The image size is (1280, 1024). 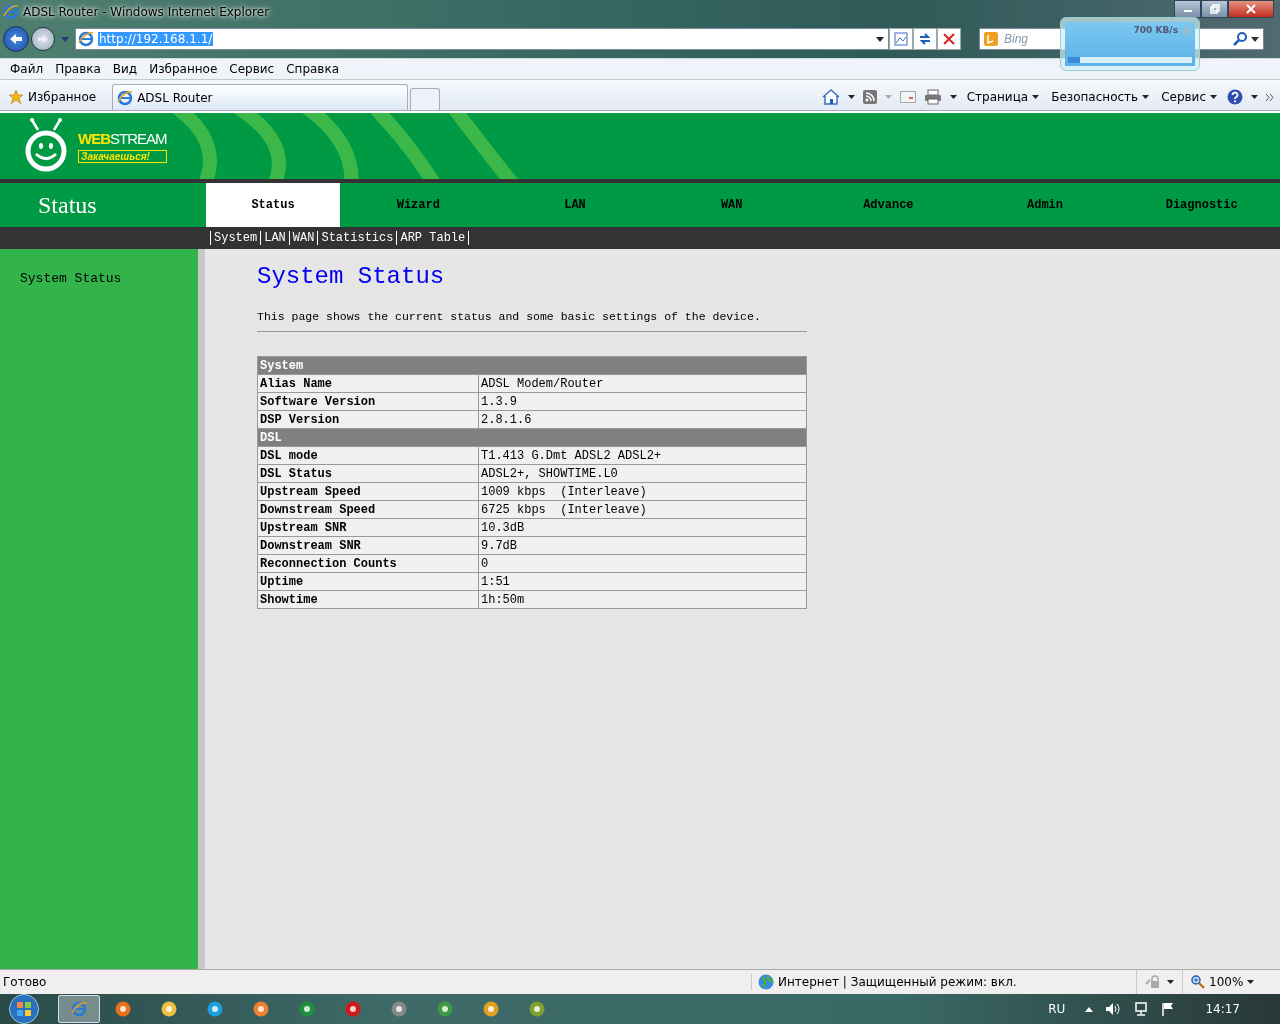 I want to click on slogan-badge: Закачаешься!, so click(x=122, y=156).